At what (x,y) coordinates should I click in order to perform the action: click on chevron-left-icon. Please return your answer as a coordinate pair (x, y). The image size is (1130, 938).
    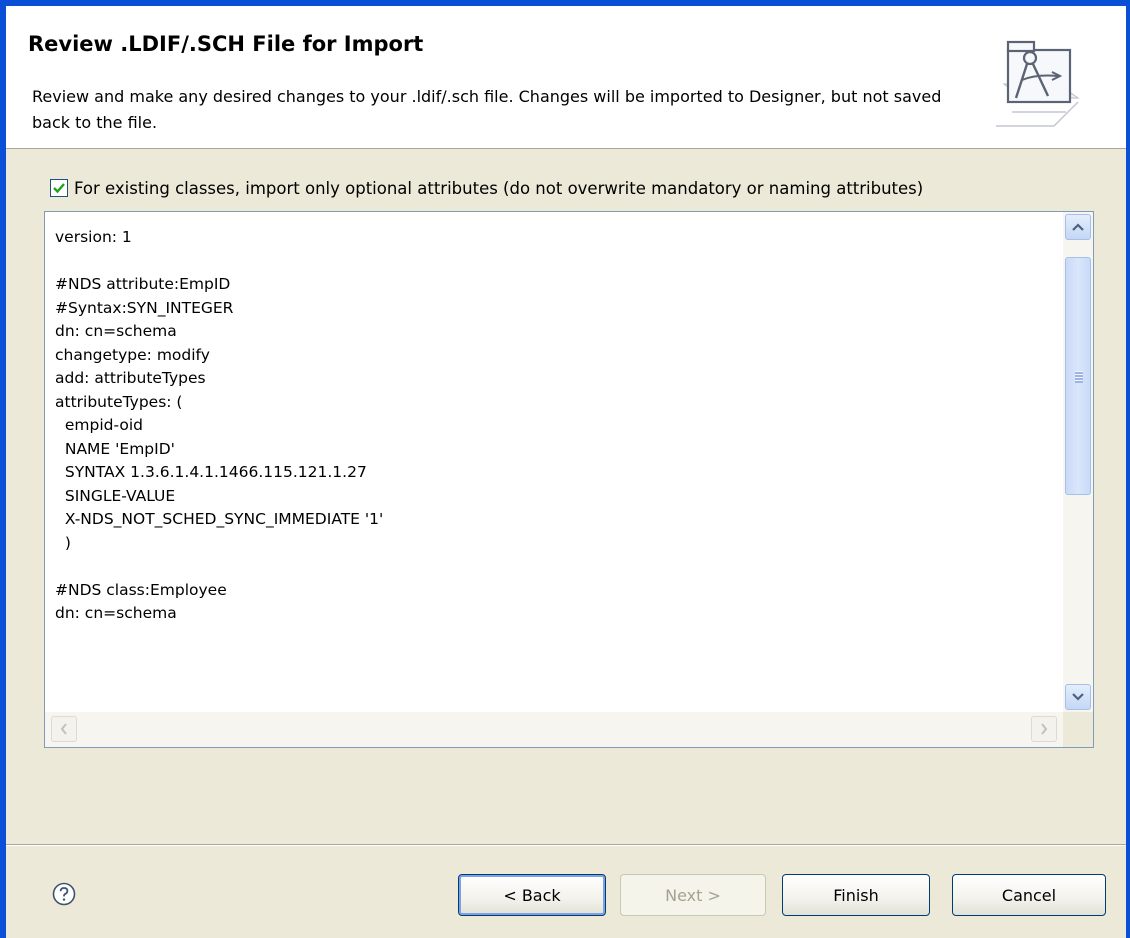
    Looking at the image, I should click on (63, 729).